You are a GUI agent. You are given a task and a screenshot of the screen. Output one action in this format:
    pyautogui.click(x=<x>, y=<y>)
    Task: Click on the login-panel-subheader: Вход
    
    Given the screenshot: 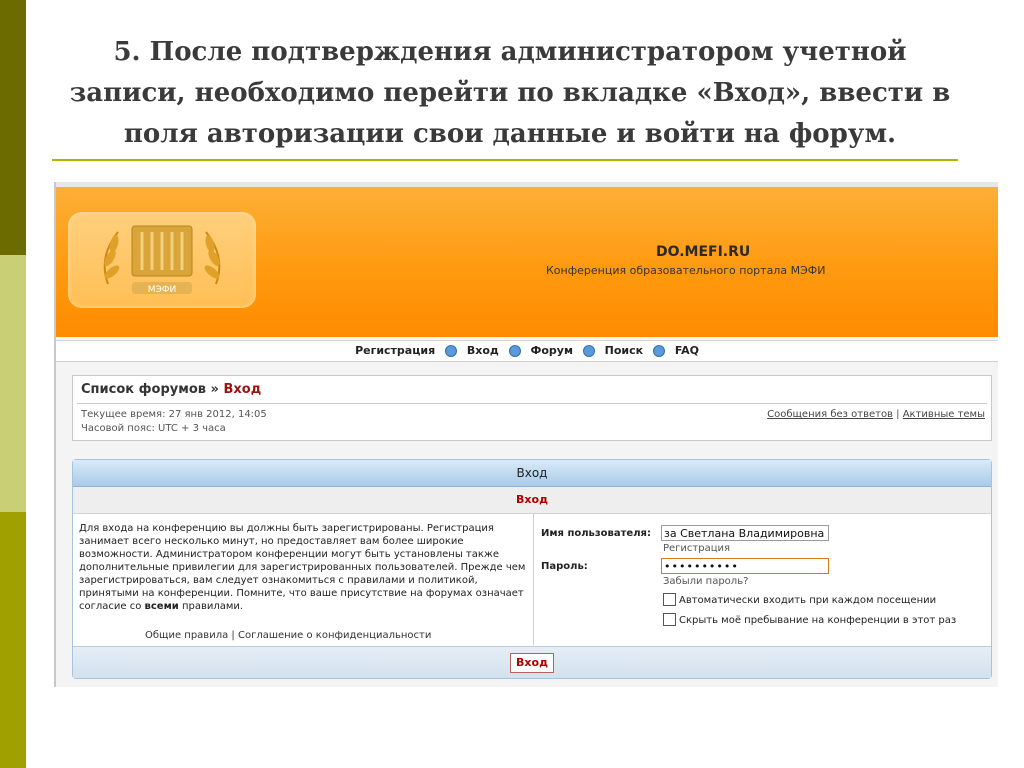 What is the action you would take?
    pyautogui.click(x=532, y=500)
    